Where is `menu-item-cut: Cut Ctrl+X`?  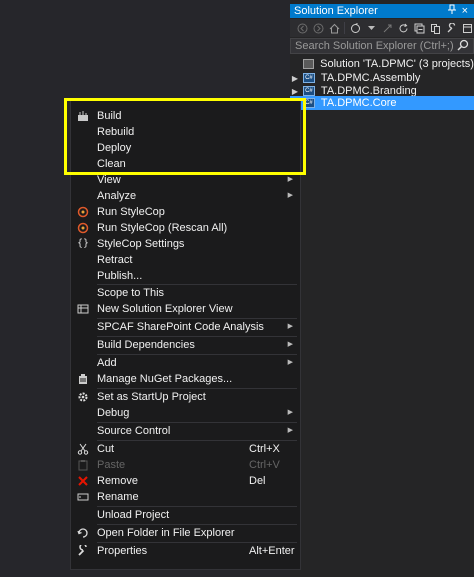 menu-item-cut: Cut Ctrl+X is located at coordinates (185, 449).